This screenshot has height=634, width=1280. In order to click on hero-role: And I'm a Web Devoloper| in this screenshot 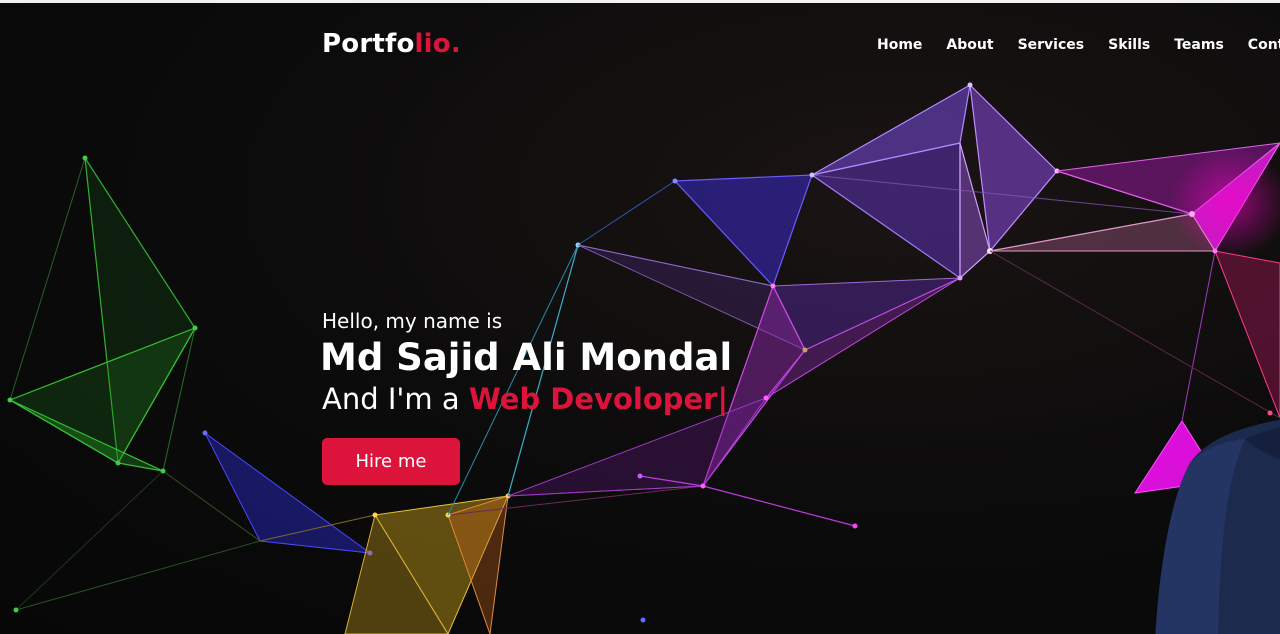, I will do `click(527, 398)`.